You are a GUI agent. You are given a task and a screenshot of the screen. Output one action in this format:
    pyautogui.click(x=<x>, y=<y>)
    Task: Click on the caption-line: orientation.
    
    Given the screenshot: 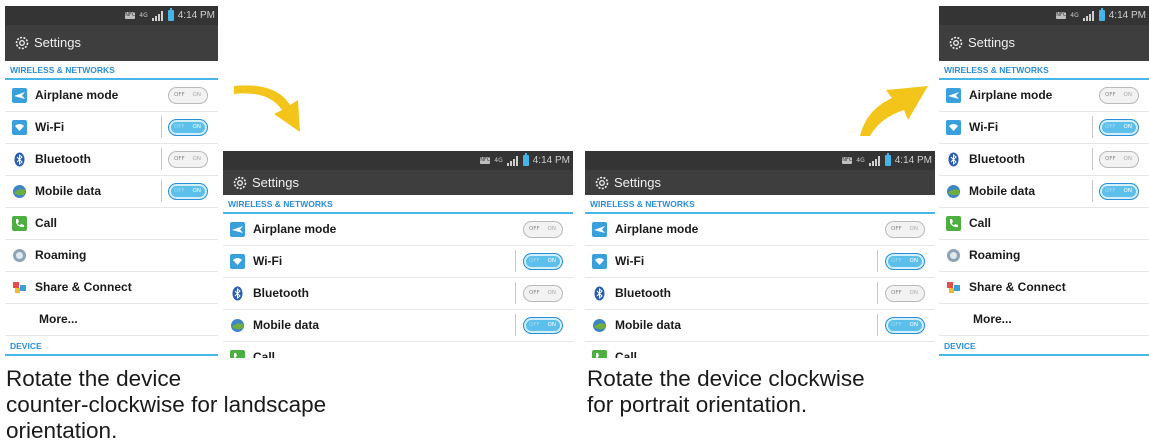 What is the action you would take?
    pyautogui.click(x=62, y=430)
    